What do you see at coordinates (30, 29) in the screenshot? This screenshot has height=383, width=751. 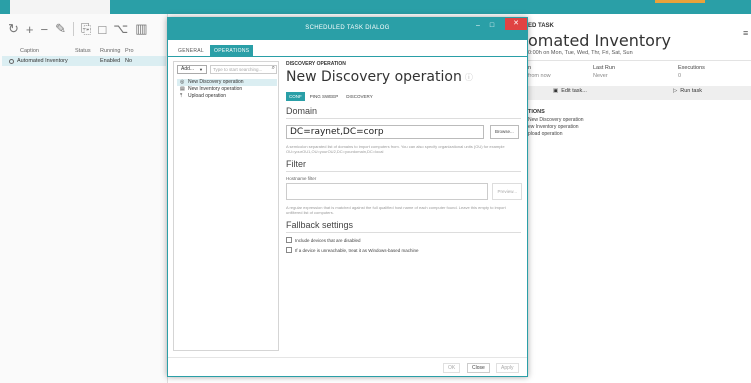 I see `add-icon: +` at bounding box center [30, 29].